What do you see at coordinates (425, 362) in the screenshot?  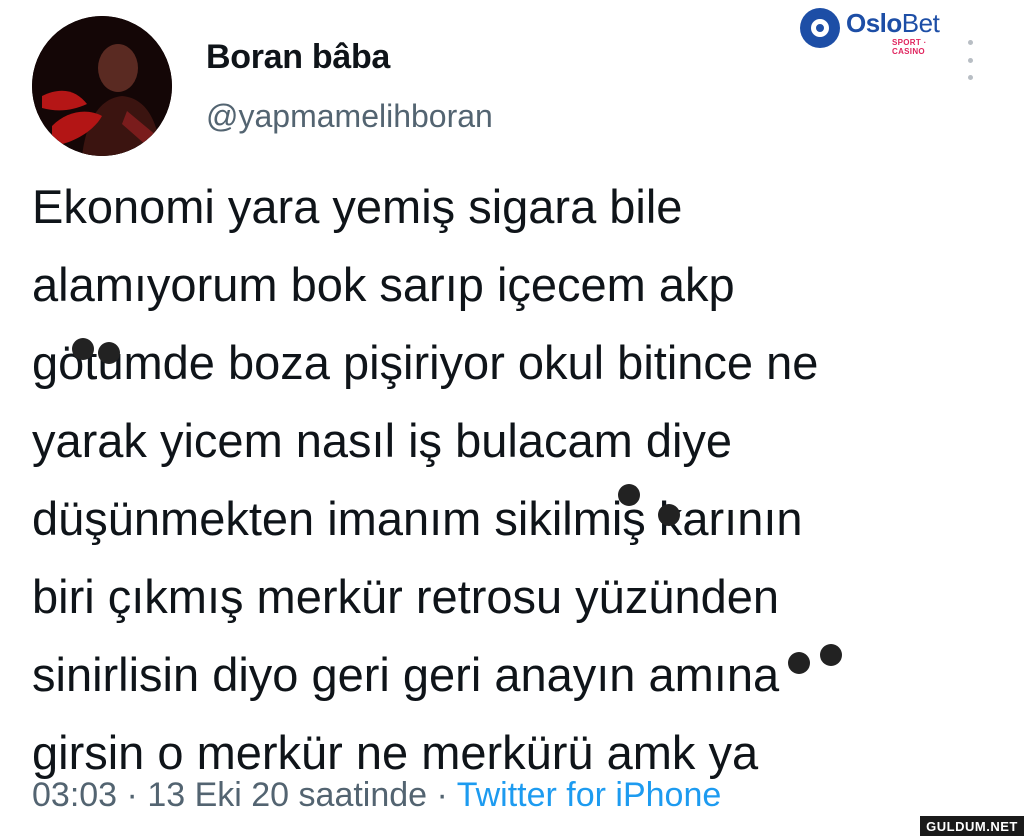 I see `tweet-line: götümde boza pişiriyor okul bitince ne` at bounding box center [425, 362].